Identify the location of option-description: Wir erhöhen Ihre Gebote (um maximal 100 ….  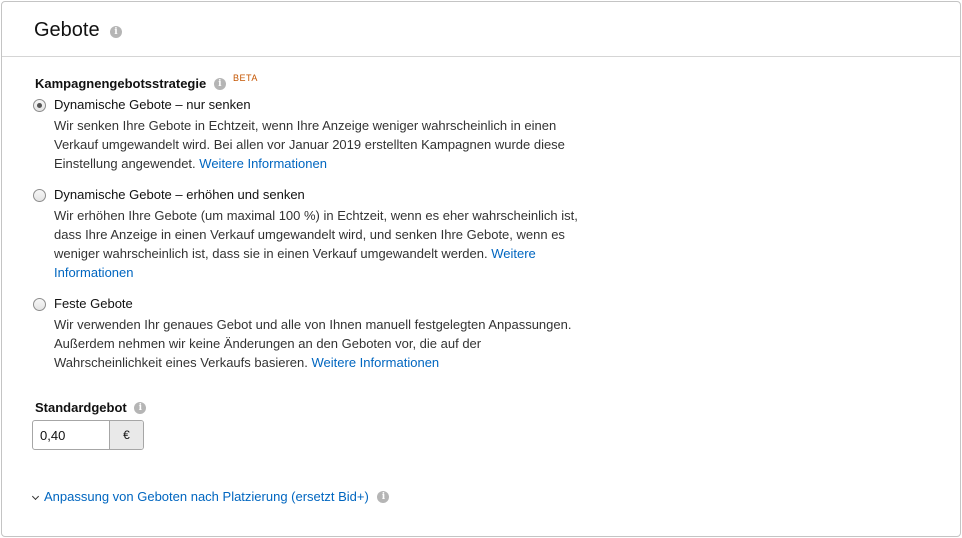
(324, 244).